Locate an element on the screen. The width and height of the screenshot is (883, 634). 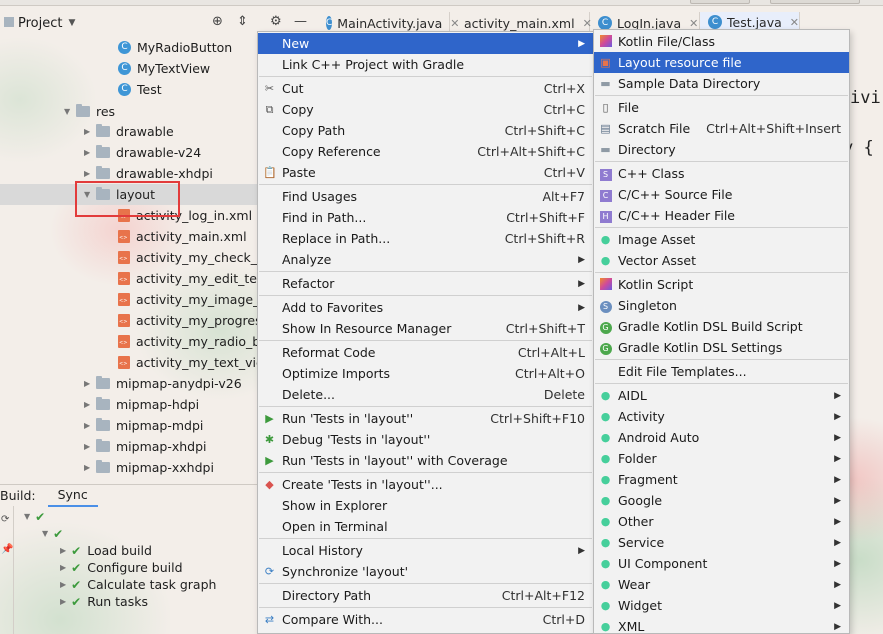
tree-item: ▶ drawable-v24 is located at coordinates (142, 152).